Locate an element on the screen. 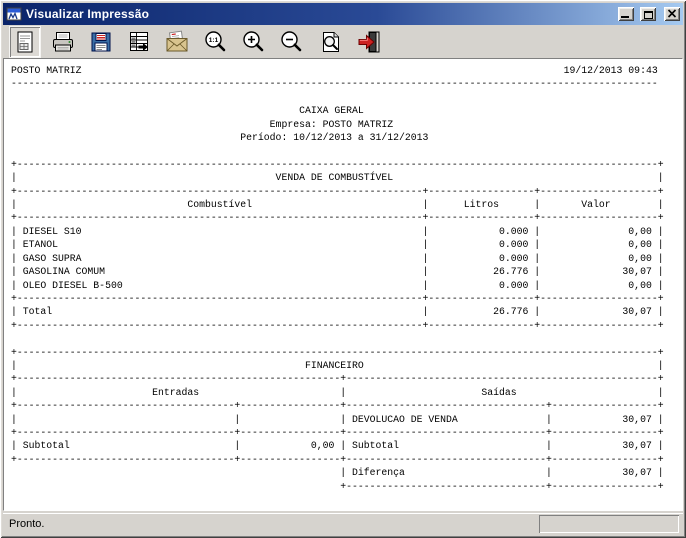 The width and height of the screenshot is (686, 538). page-preview-icon is located at coordinates (25, 41).